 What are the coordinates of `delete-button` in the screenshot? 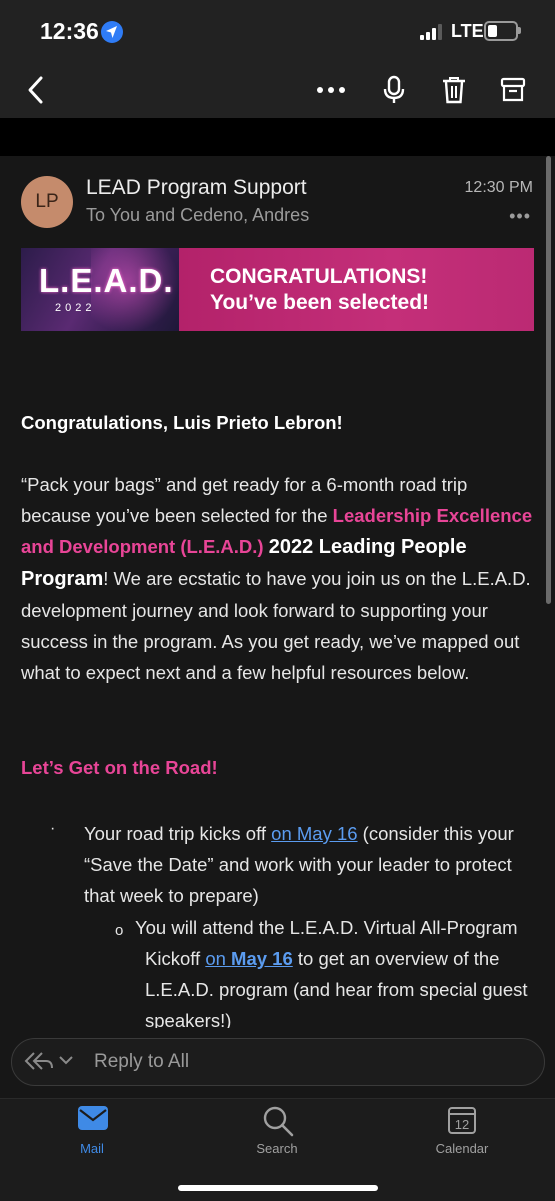 It's located at (454, 90).